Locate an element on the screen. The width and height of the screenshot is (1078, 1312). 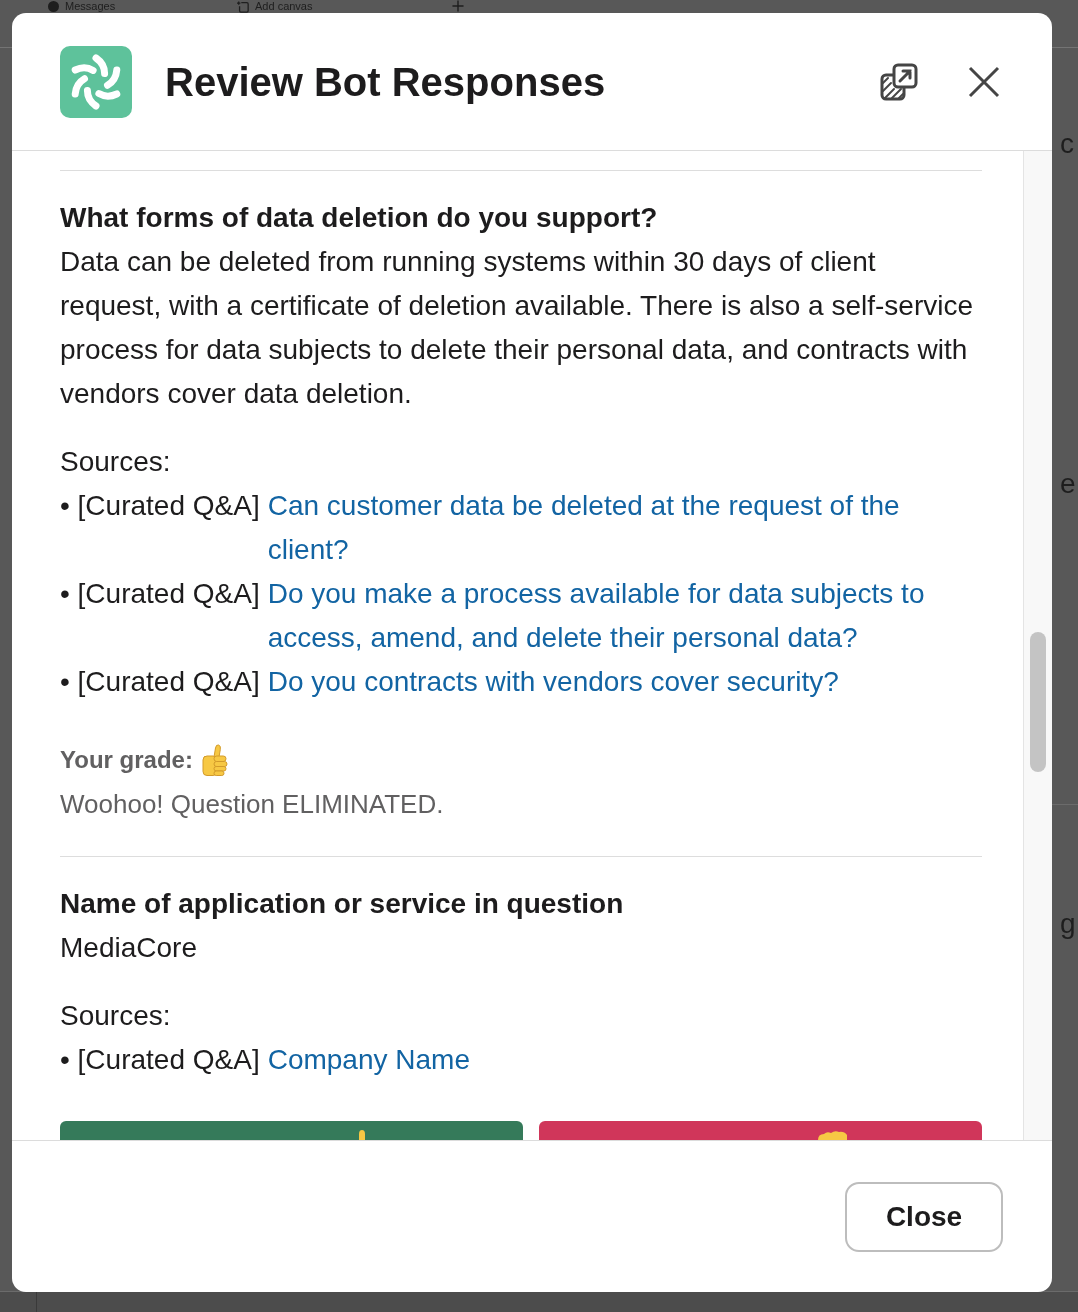
close-icon is located at coordinates (984, 81).